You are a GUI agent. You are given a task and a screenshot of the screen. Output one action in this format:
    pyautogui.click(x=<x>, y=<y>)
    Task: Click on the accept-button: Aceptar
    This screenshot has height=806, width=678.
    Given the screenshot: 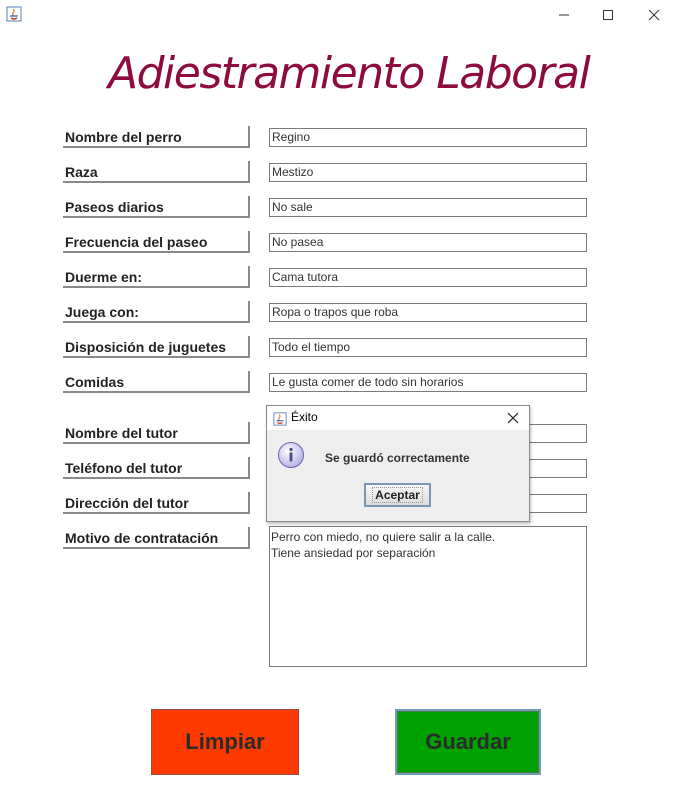 What is the action you would take?
    pyautogui.click(x=397, y=495)
    